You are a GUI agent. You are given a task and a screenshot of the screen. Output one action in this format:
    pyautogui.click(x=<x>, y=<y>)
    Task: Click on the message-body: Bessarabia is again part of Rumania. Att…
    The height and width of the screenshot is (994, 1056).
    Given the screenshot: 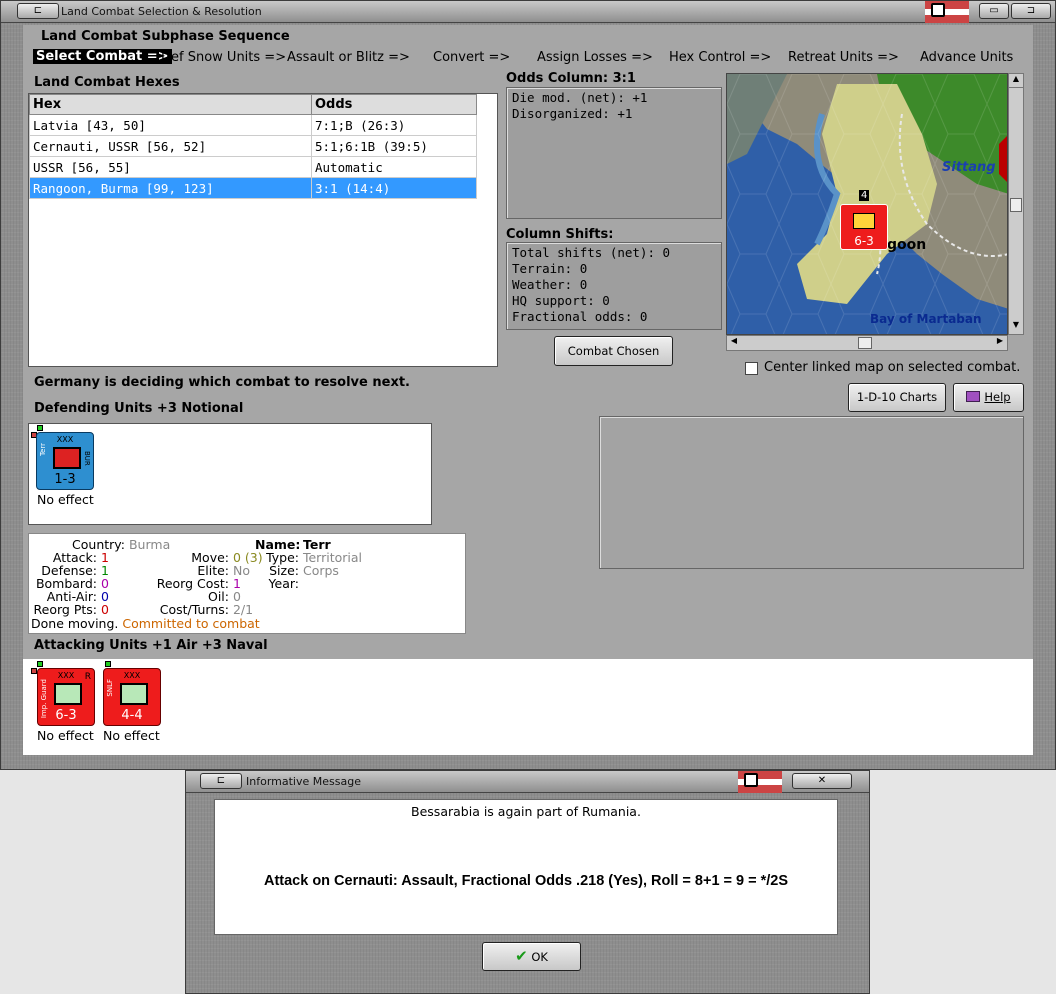 What is the action you would take?
    pyautogui.click(x=526, y=867)
    